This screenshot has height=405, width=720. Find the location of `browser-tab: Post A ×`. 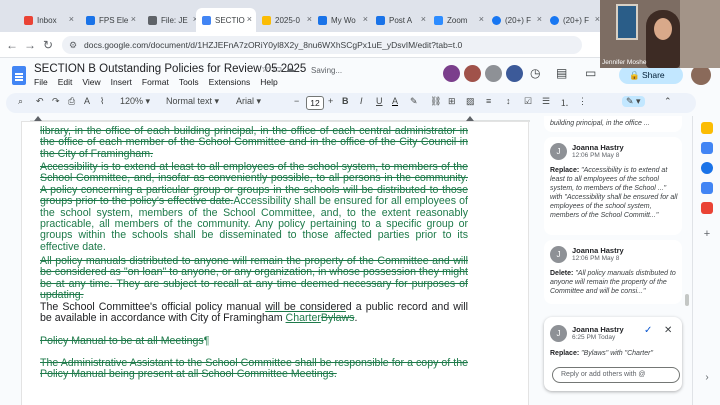

browser-tab: Post A × is located at coordinates (400, 20).